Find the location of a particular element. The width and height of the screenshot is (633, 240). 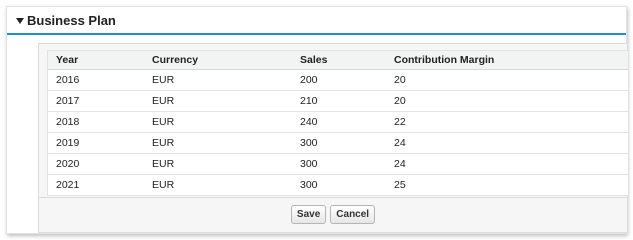

table-row: 2020 EUR 300 24 is located at coordinates (338, 164).